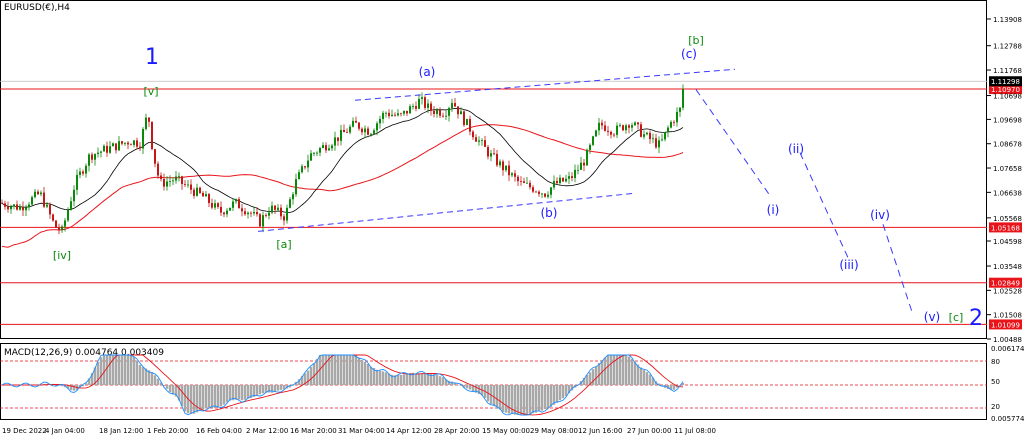 This screenshot has width=1024, height=441. What do you see at coordinates (121, 431) in the screenshot?
I see `time-axis-label: 18 Jan 12:00` at bounding box center [121, 431].